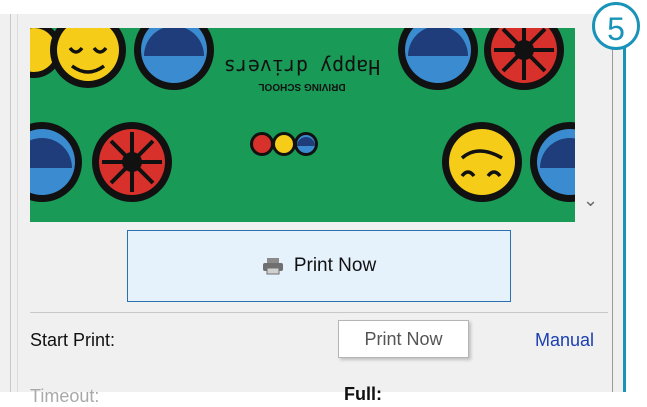 The image size is (647, 407). Describe the element at coordinates (590, 200) in the screenshot. I see `scroll-down-chevron-icon: ⌄` at that location.